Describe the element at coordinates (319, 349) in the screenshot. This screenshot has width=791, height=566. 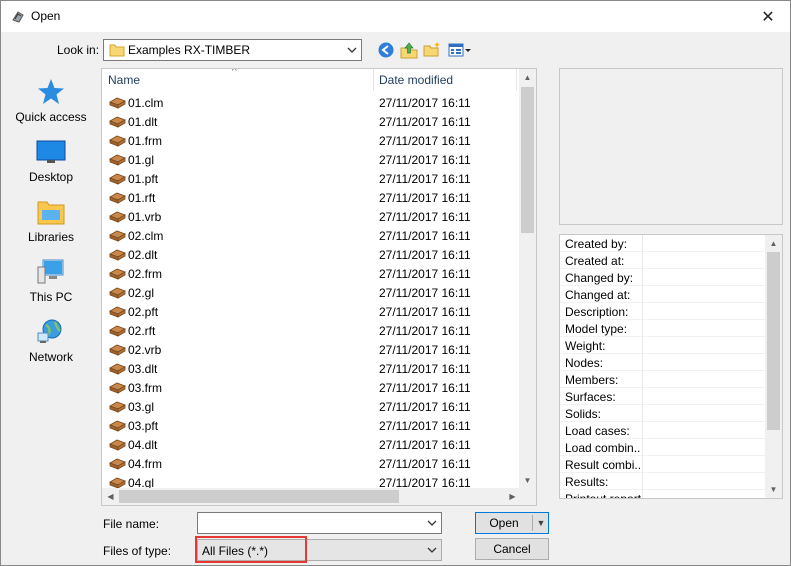
I see `file-row: 02.vrb27/11/2017 16:11RX` at that location.